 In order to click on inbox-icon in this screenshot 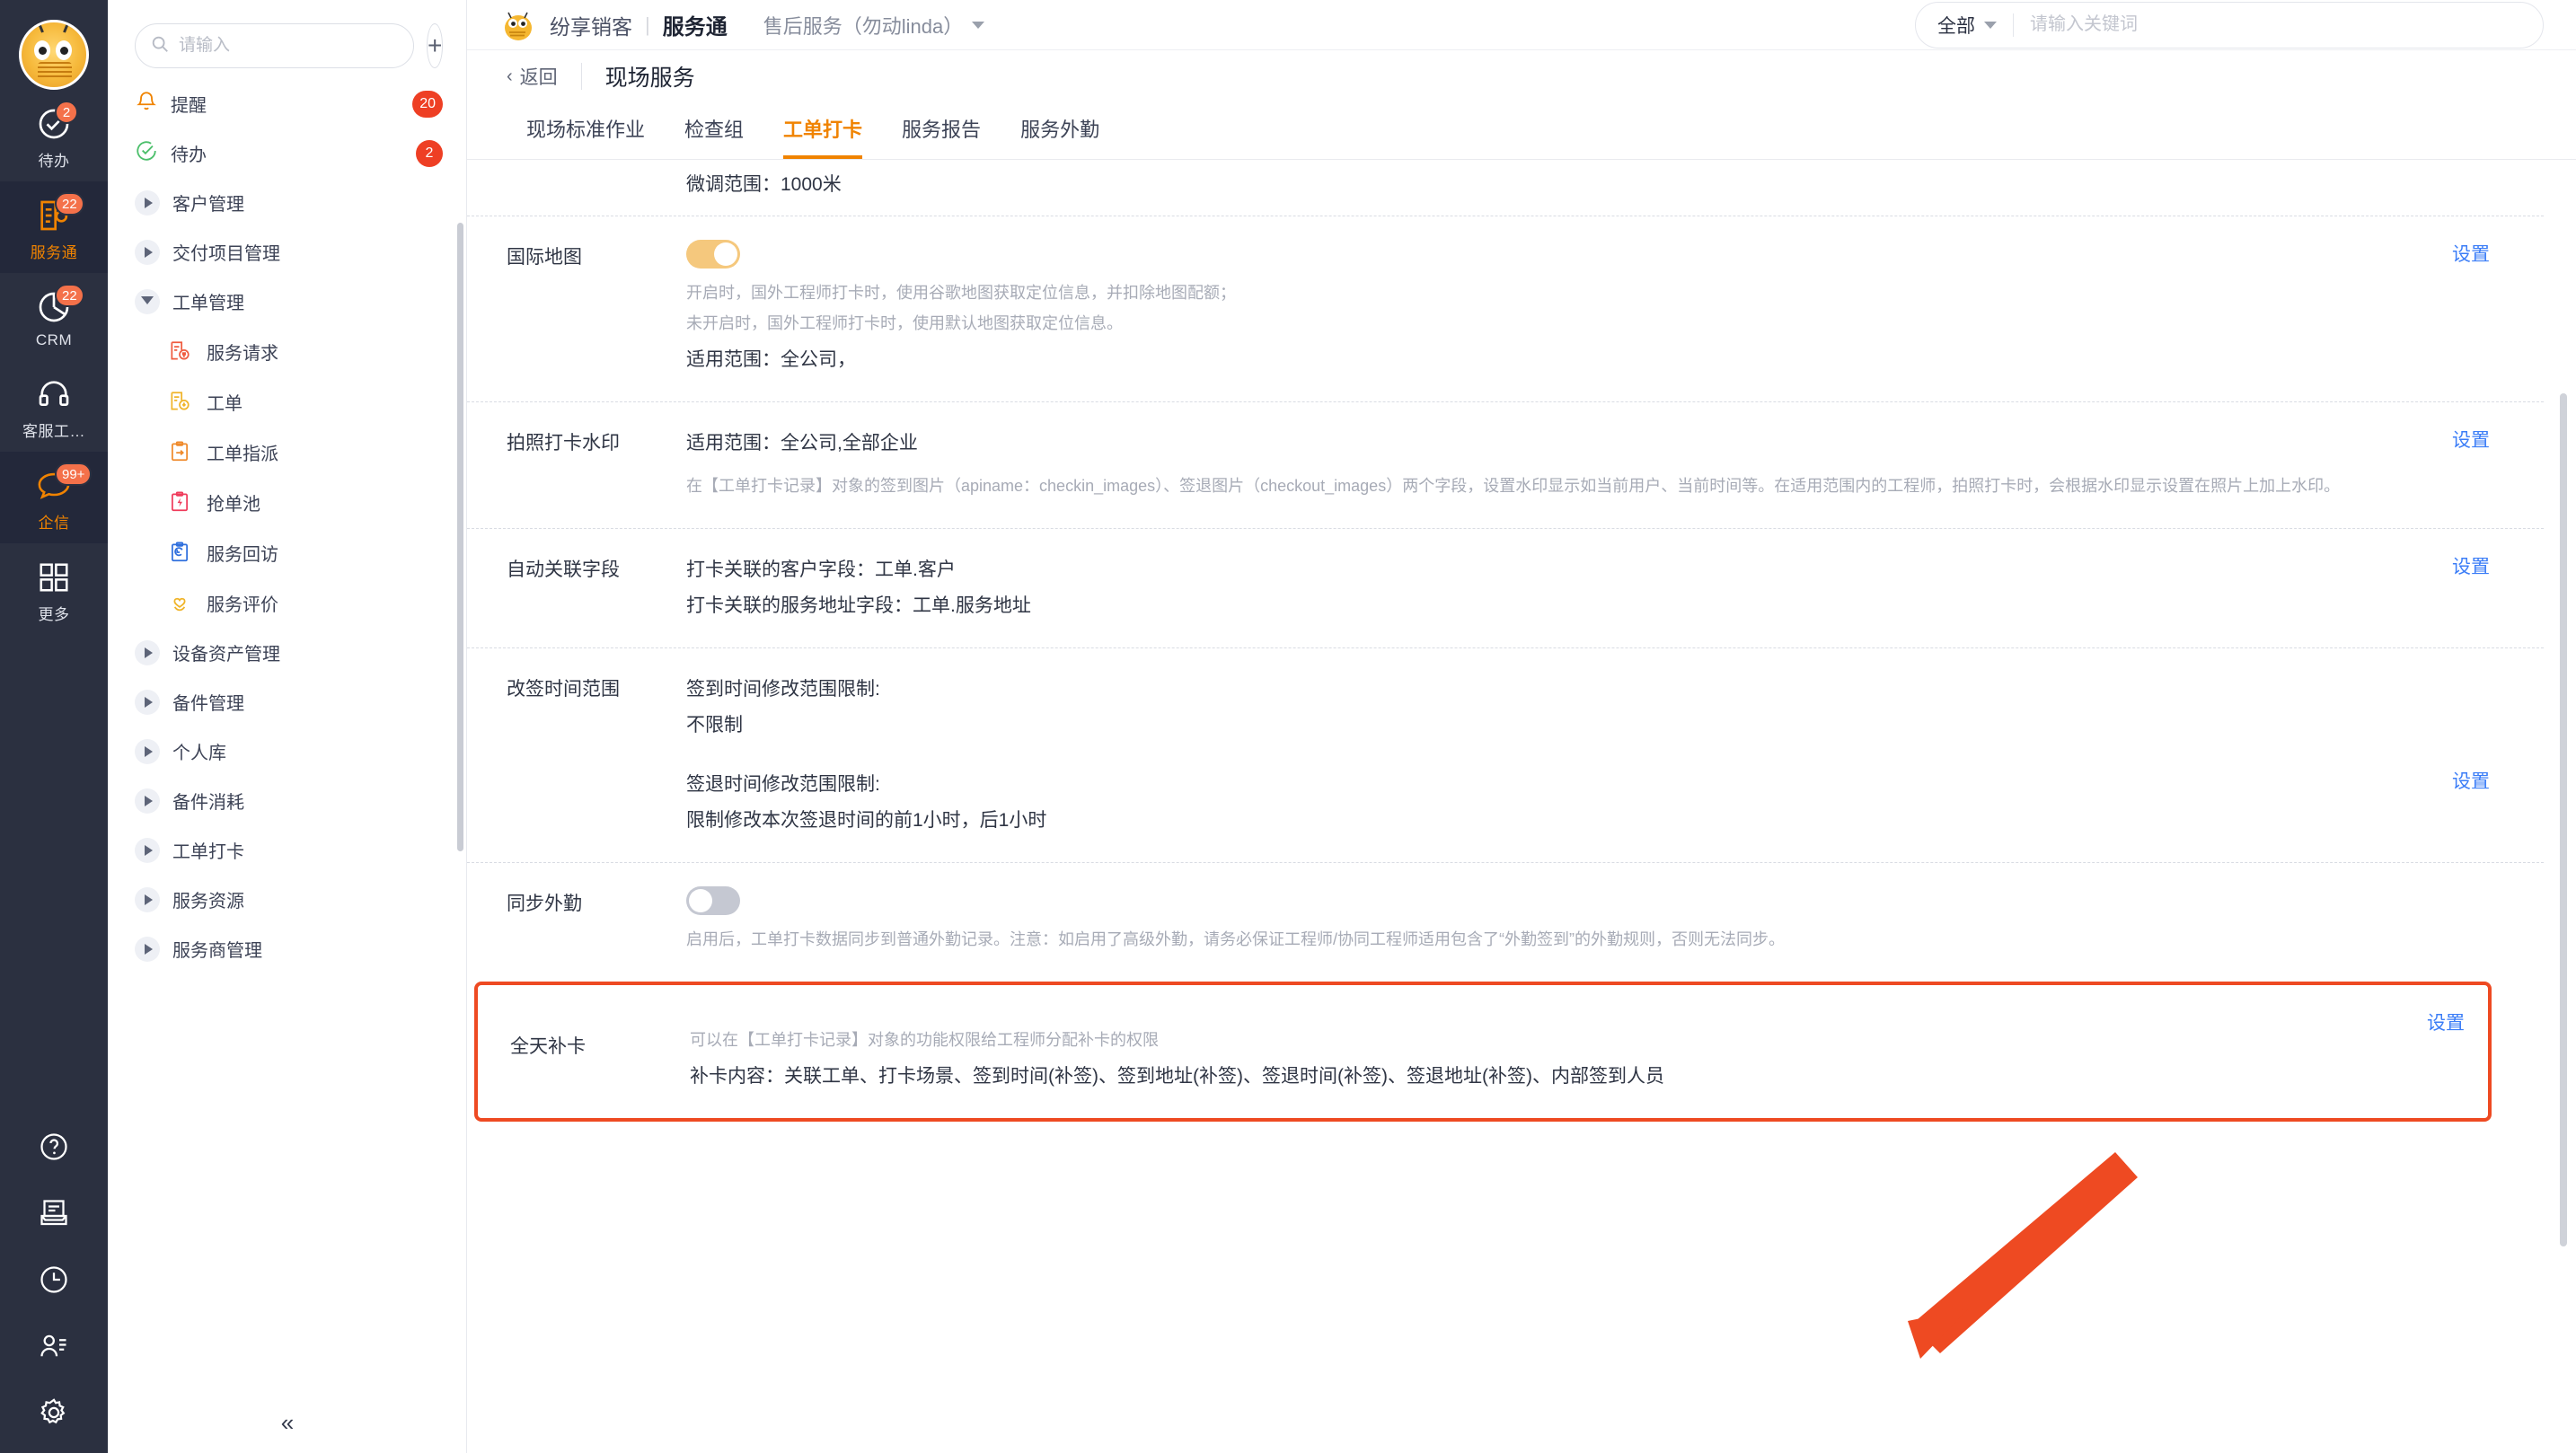, I will do `click(54, 1213)`.